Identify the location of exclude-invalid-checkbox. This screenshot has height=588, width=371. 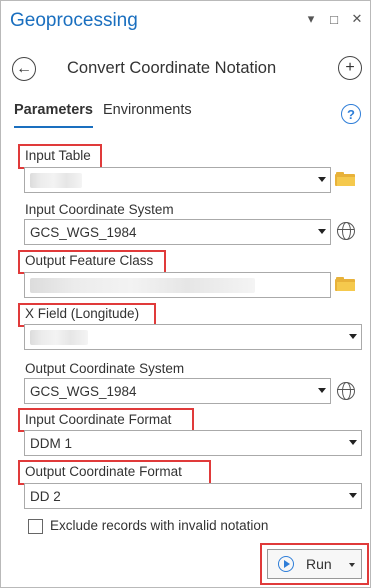
(35, 526).